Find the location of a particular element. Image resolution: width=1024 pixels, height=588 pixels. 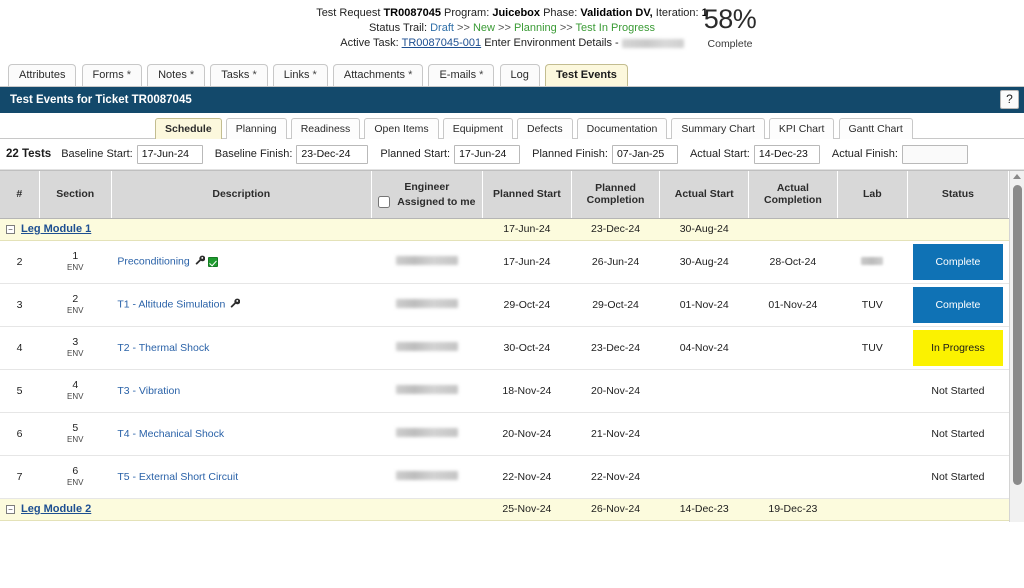

scroll-up-arrow-icon is located at coordinates (1017, 176).